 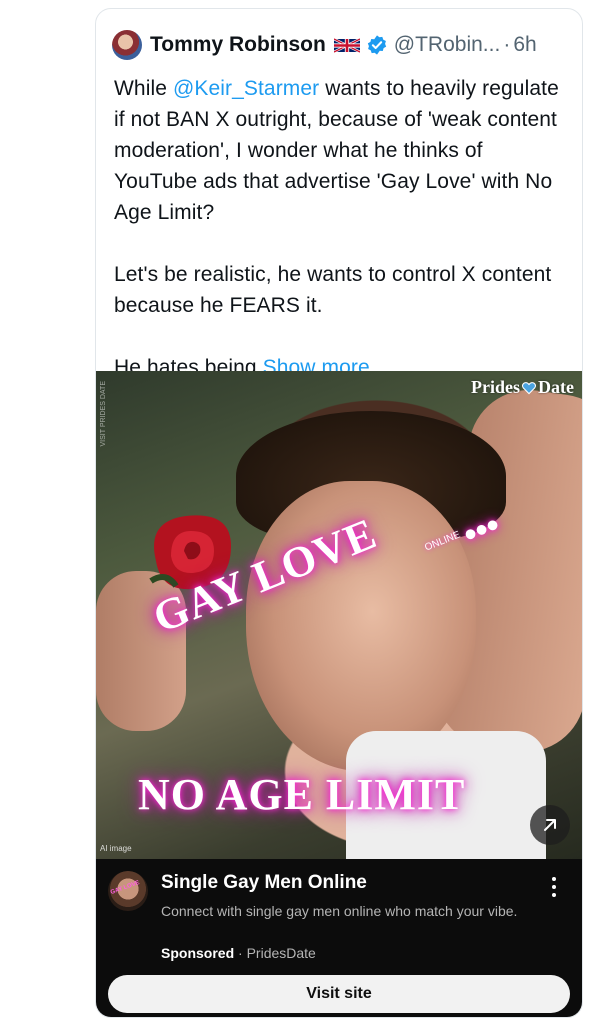 What do you see at coordinates (496, 387) in the screenshot?
I see `brand-logo-left: Prides` at bounding box center [496, 387].